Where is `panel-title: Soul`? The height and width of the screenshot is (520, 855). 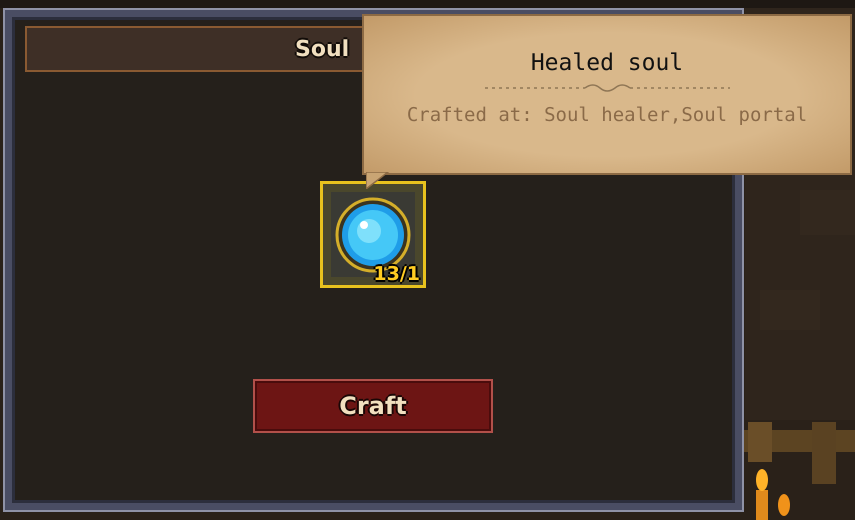 panel-title: Soul is located at coordinates (322, 49).